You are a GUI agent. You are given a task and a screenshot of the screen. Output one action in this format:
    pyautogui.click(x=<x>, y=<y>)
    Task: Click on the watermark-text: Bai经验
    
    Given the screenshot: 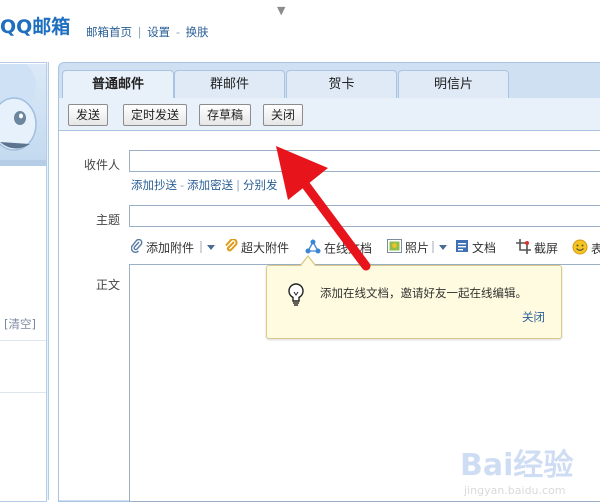 What is the action you would take?
    pyautogui.click(x=517, y=465)
    